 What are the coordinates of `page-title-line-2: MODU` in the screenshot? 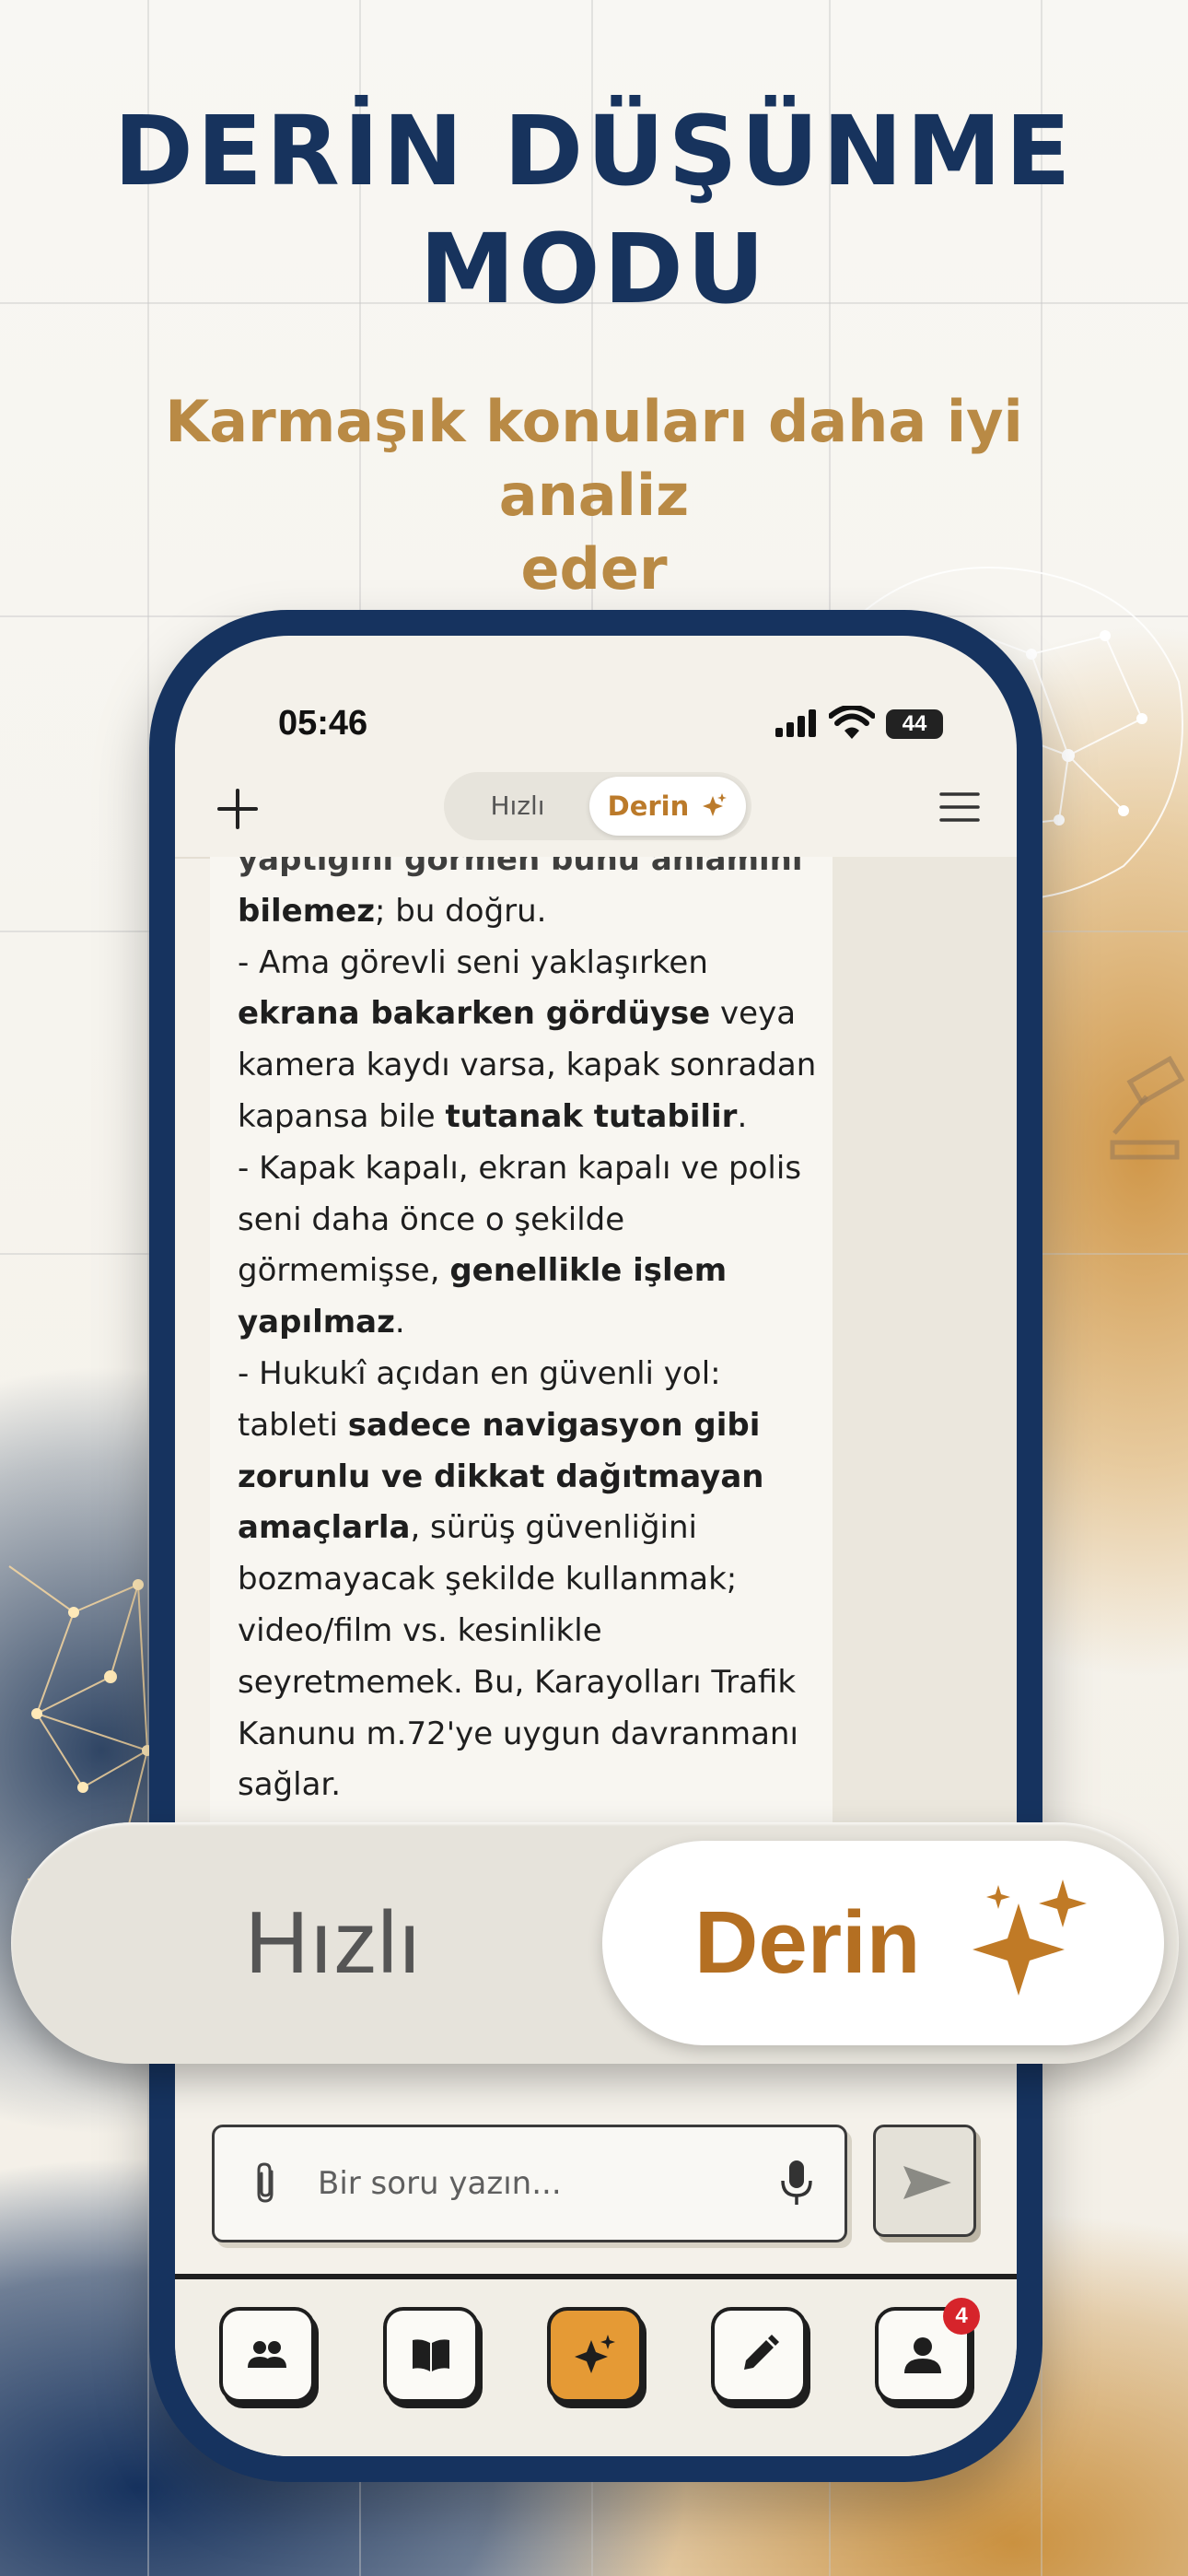 It's located at (594, 269).